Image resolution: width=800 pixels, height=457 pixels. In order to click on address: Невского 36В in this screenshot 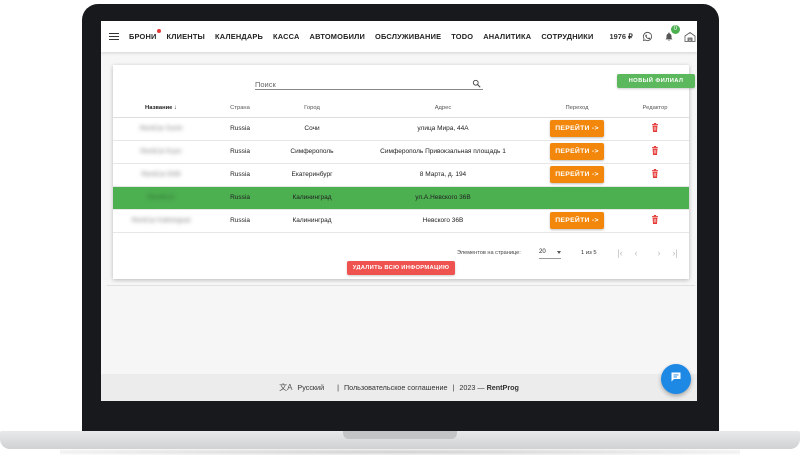, I will do `click(443, 220)`.